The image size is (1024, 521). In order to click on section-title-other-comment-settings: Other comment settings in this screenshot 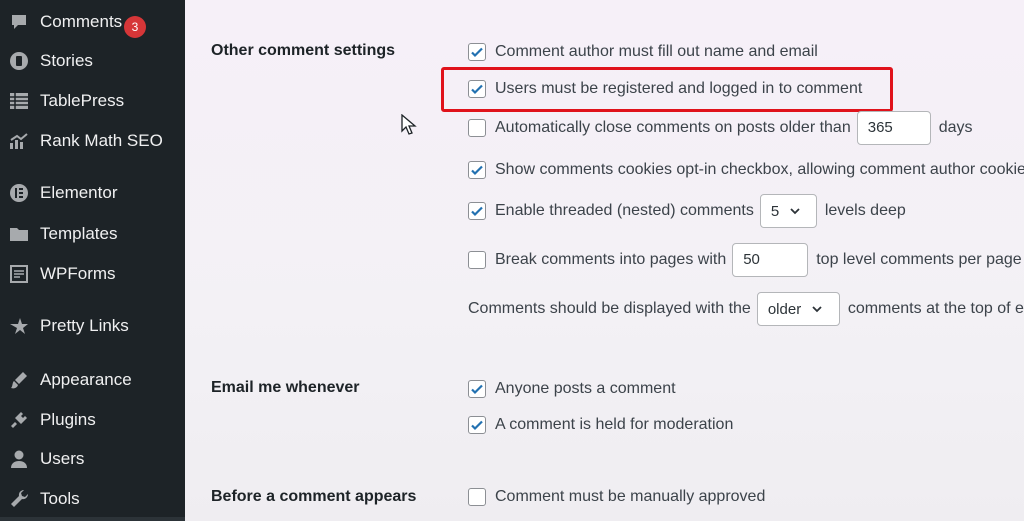, I will do `click(303, 50)`.